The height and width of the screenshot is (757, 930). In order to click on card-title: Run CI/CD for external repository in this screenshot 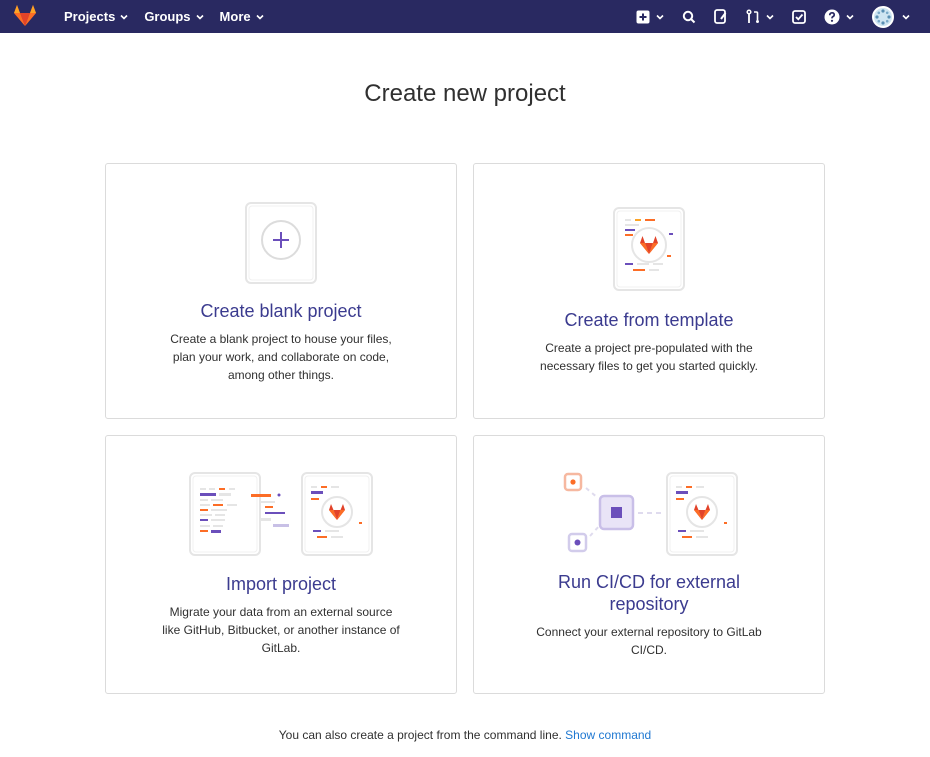, I will do `click(649, 593)`.